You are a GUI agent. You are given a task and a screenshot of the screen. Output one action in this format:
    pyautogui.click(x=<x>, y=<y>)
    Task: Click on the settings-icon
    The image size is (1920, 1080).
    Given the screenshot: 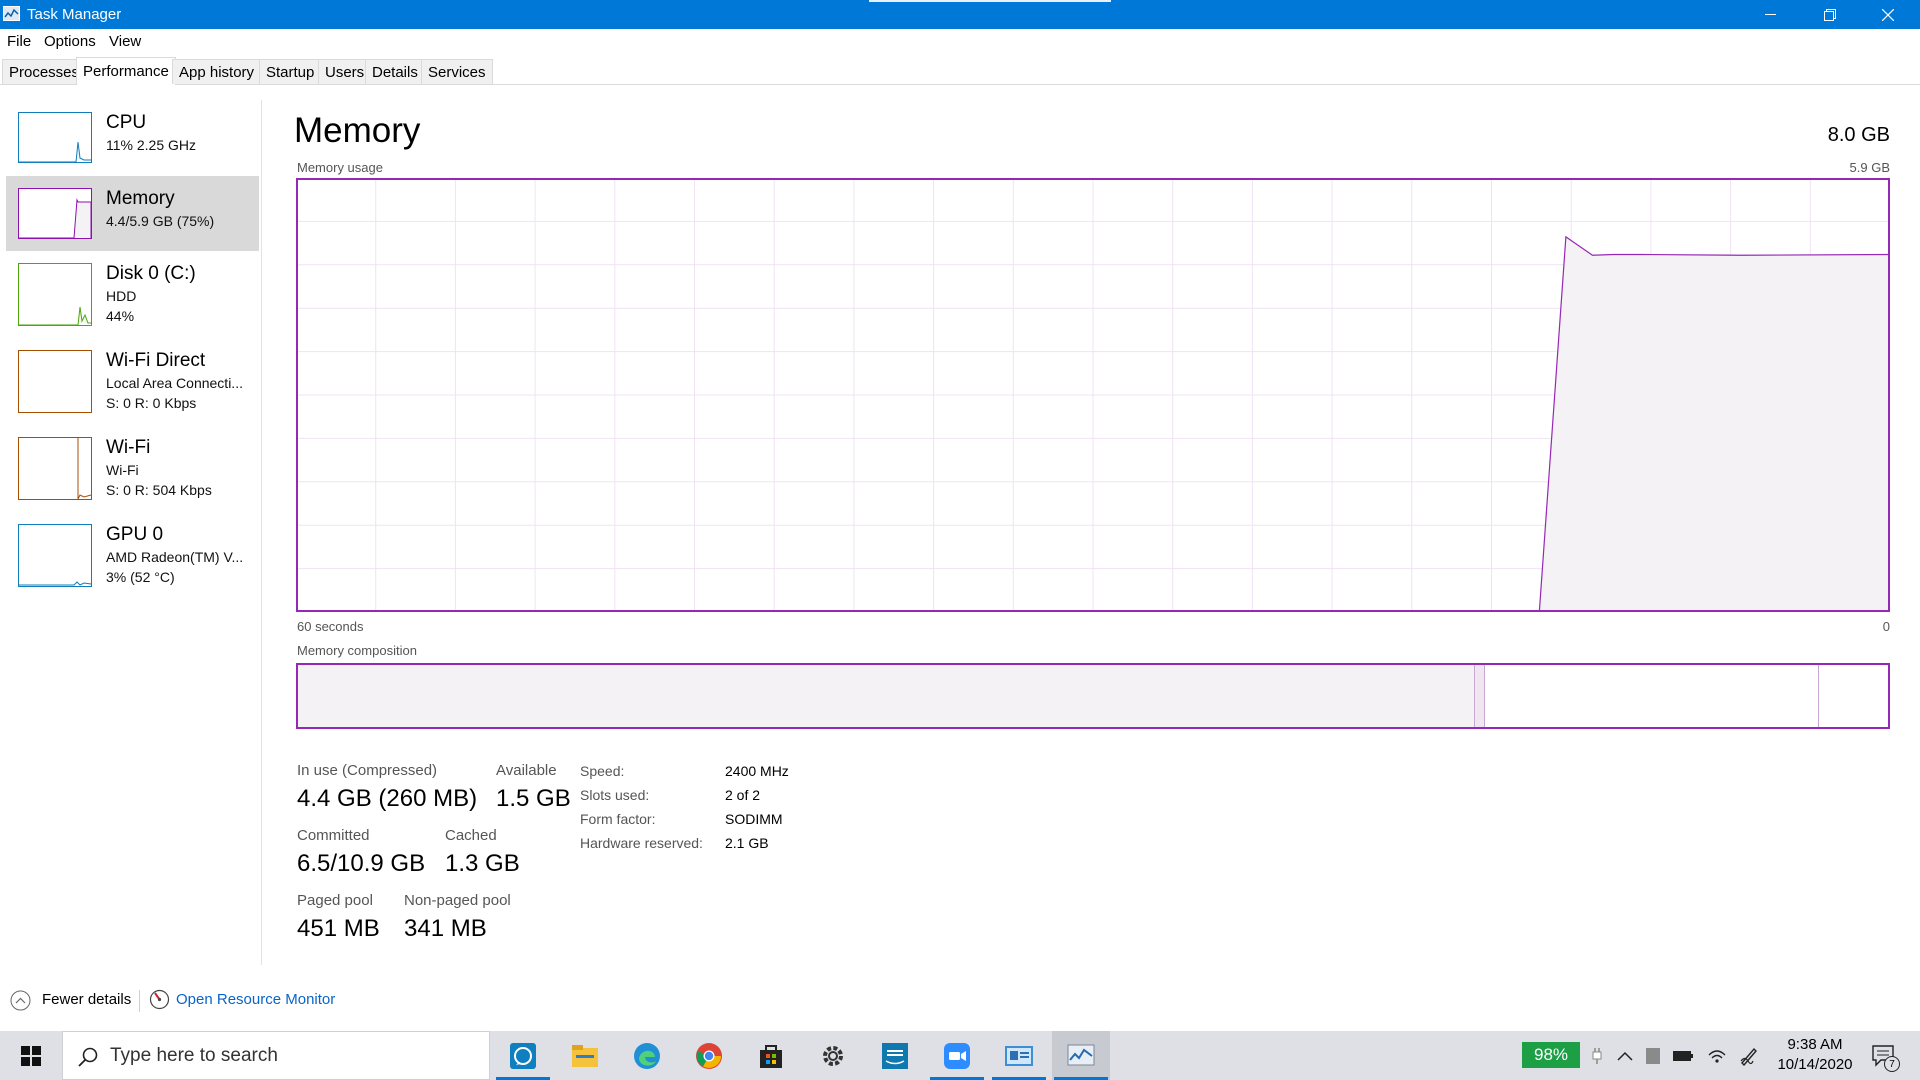 What is the action you would take?
    pyautogui.click(x=833, y=1055)
    